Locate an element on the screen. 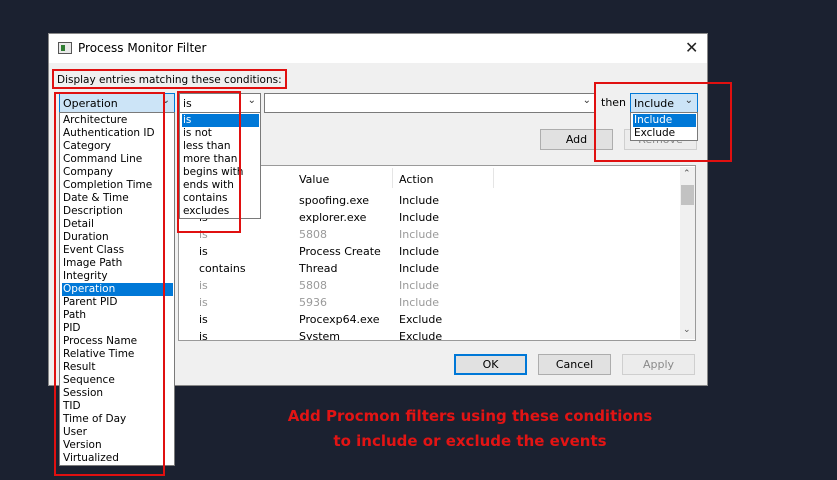 This screenshot has height=480, width=837. cell-value: 5936 is located at coordinates (313, 302).